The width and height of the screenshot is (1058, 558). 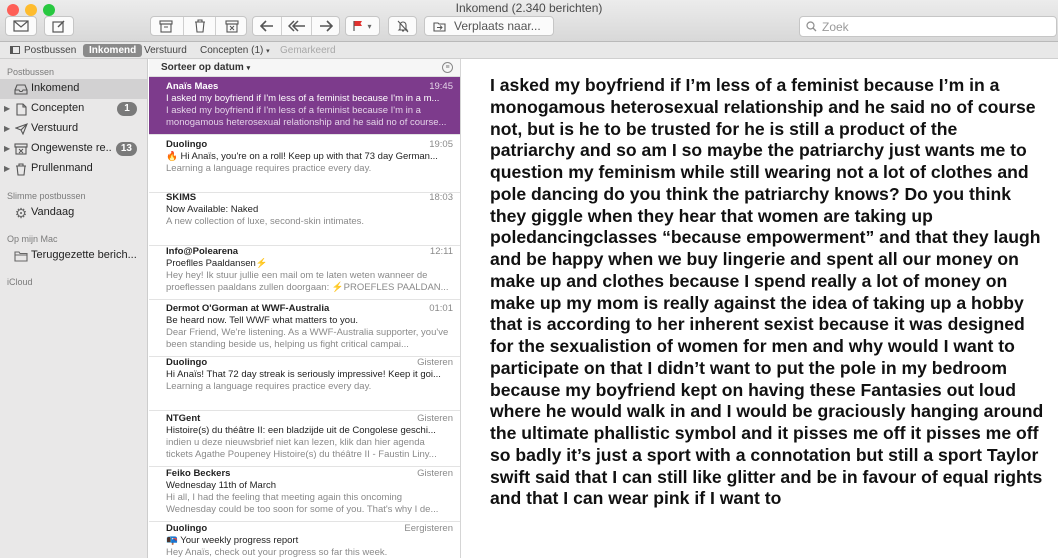 I want to click on sidebar-item-inbox: Inkomend, so click(x=73, y=89).